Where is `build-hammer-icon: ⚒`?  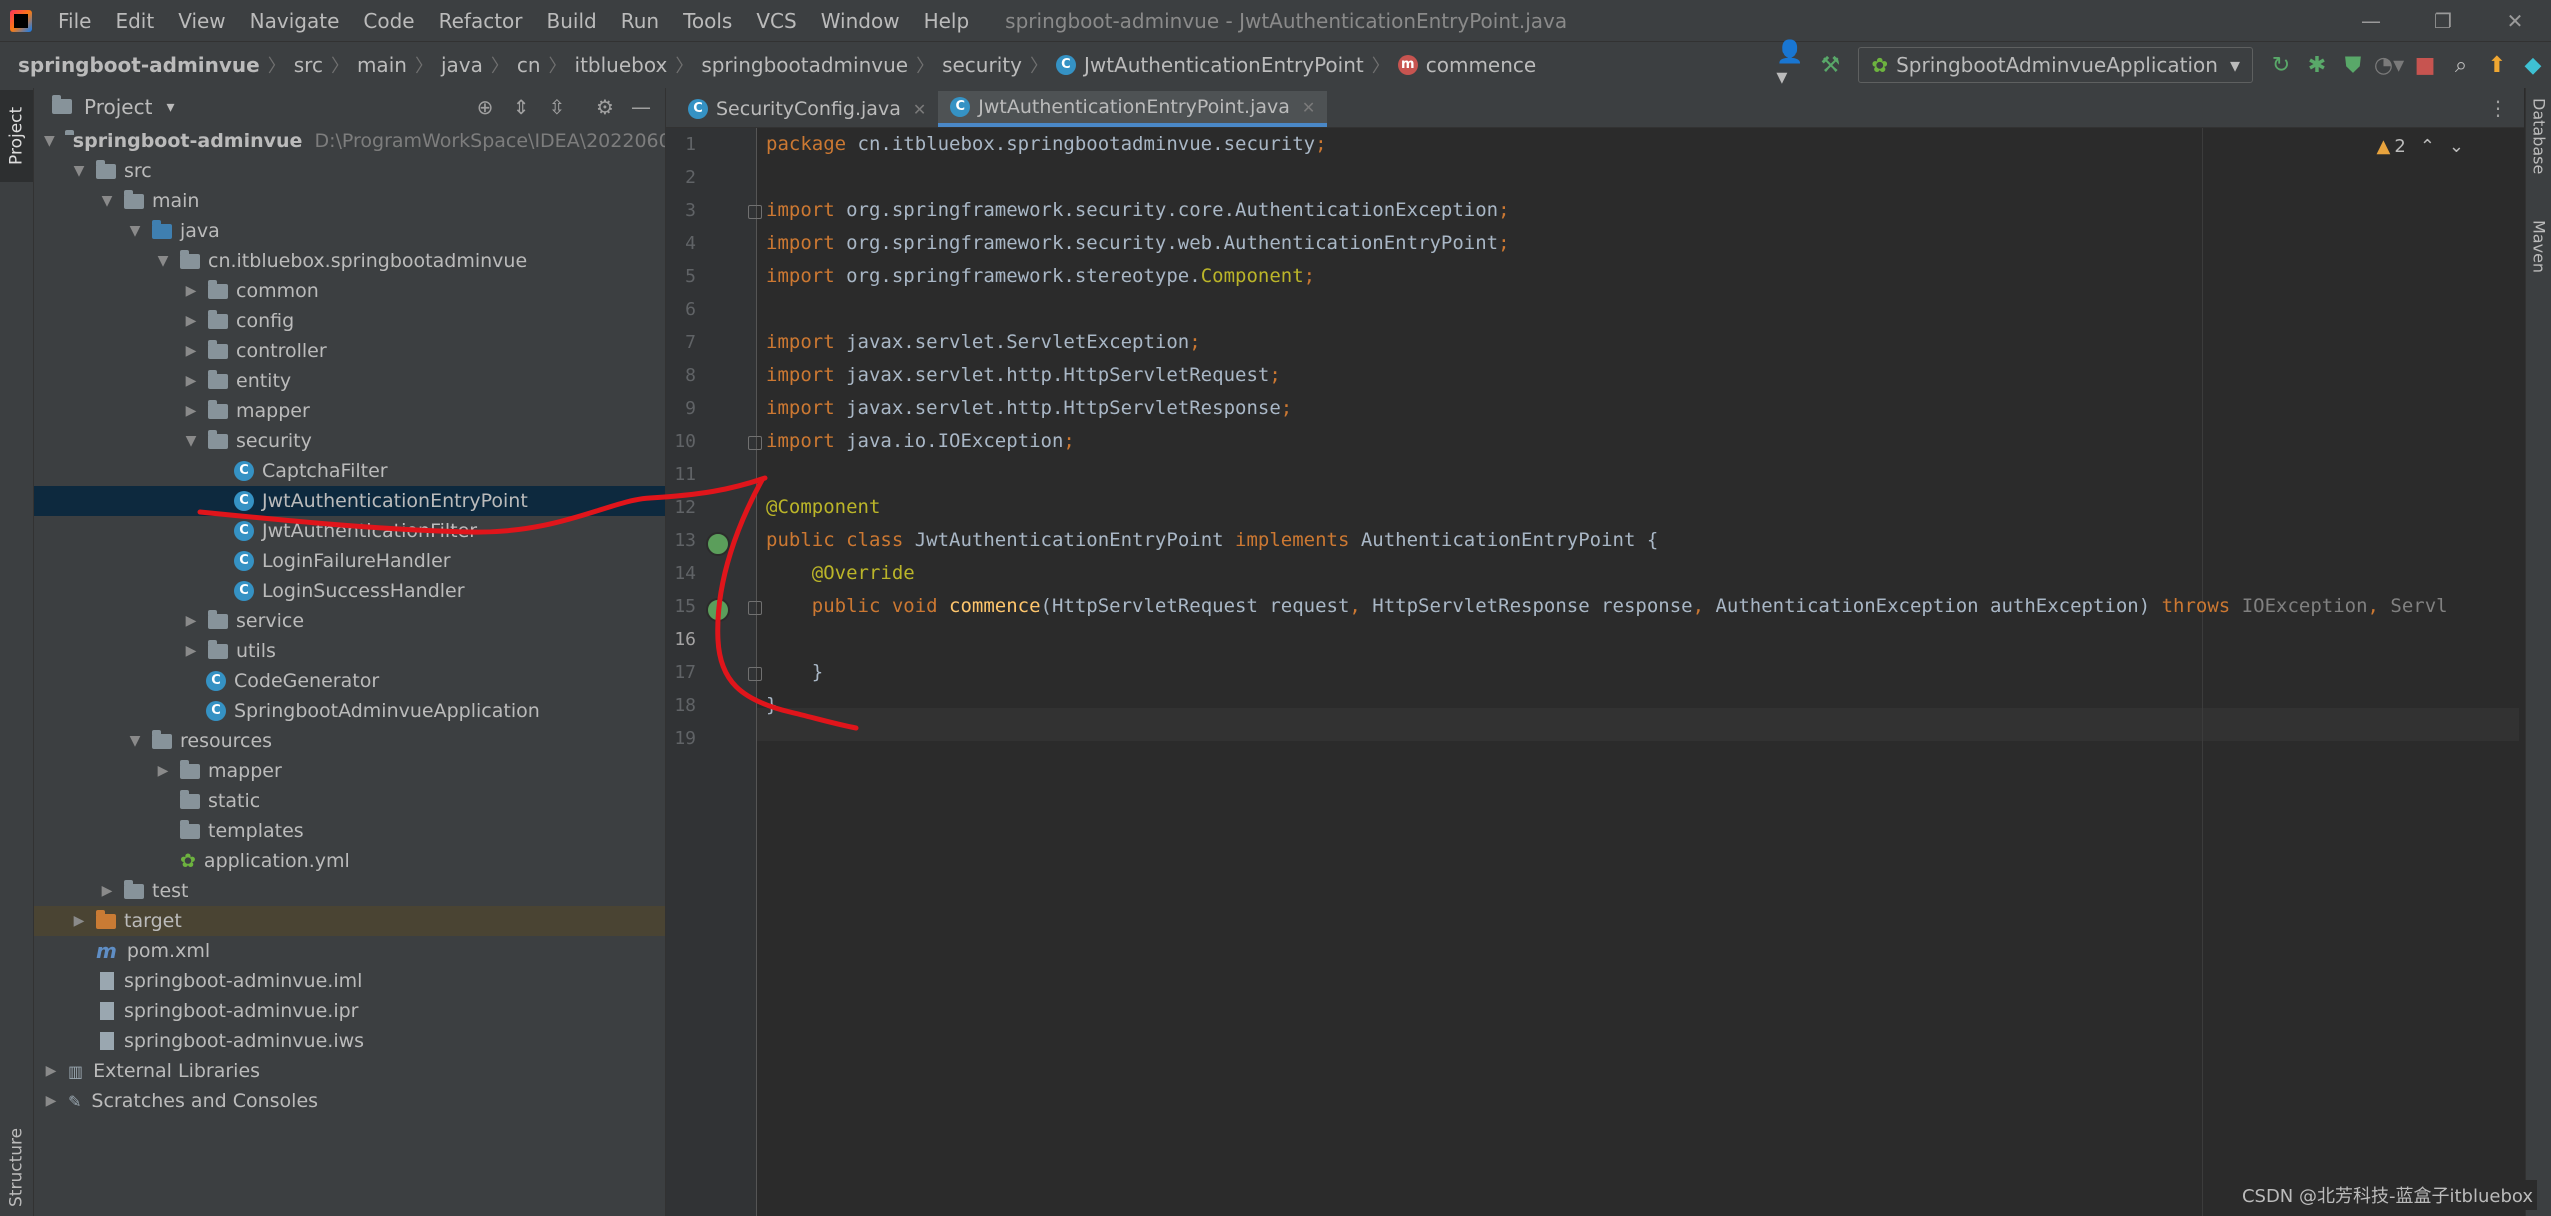
build-hammer-icon: ⚒ is located at coordinates (1830, 65).